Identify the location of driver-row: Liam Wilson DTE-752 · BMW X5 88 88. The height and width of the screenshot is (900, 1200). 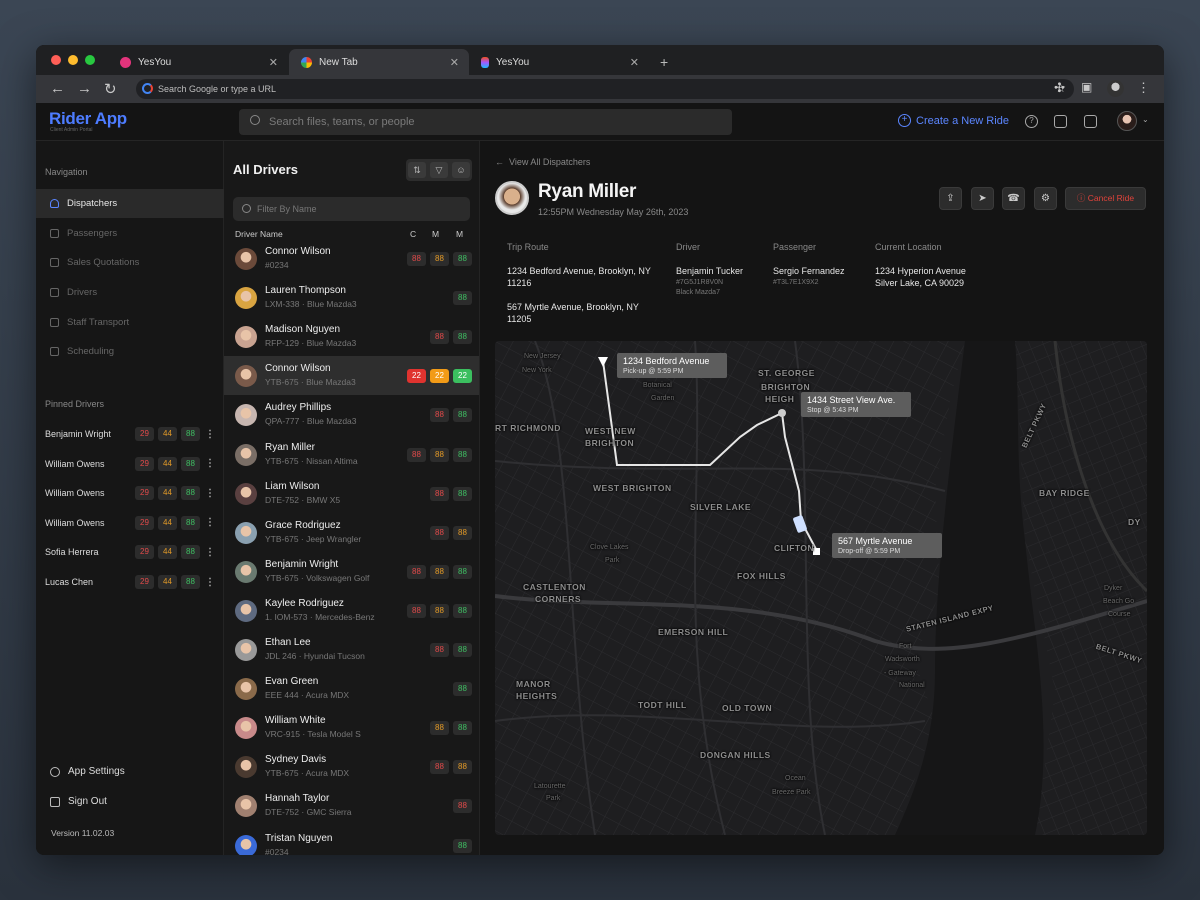
(351, 493).